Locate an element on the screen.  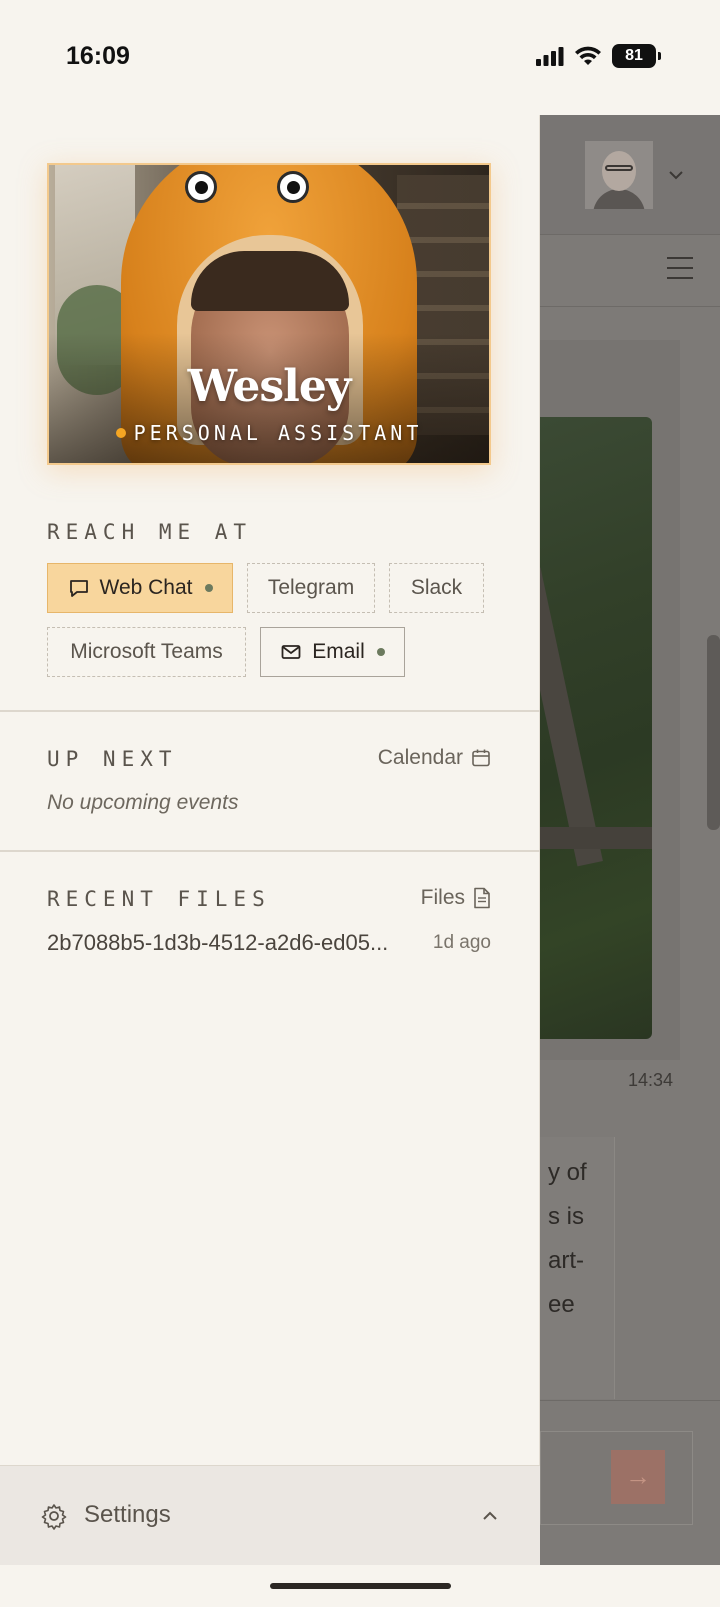
status-time: 16:09 is located at coordinates (98, 56).